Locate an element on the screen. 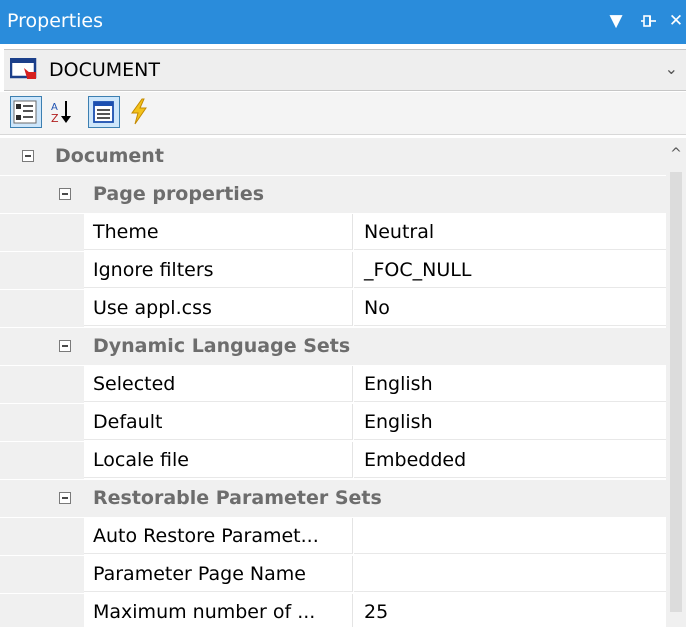  category-label: Dynamic Language Sets is located at coordinates (222, 346).